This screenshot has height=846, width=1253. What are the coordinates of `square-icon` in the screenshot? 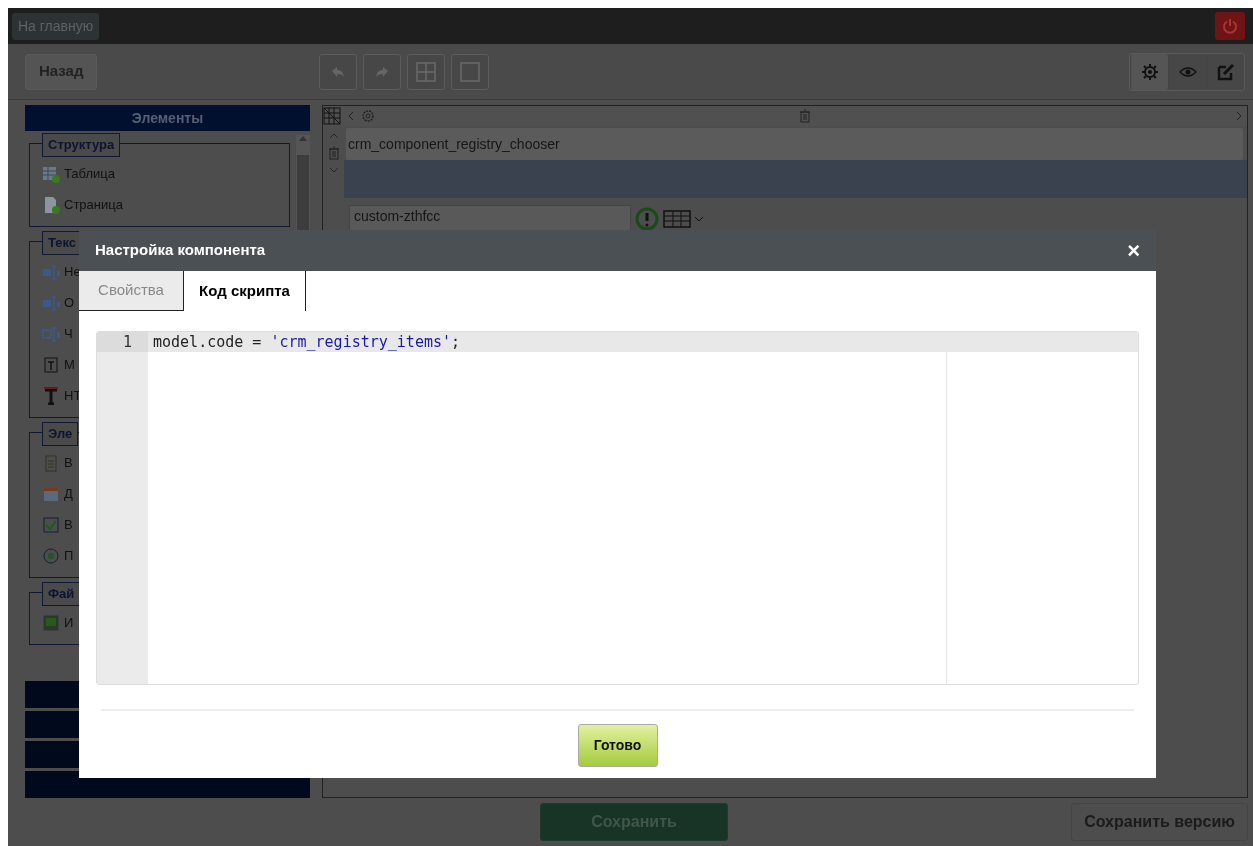 It's located at (470, 71).